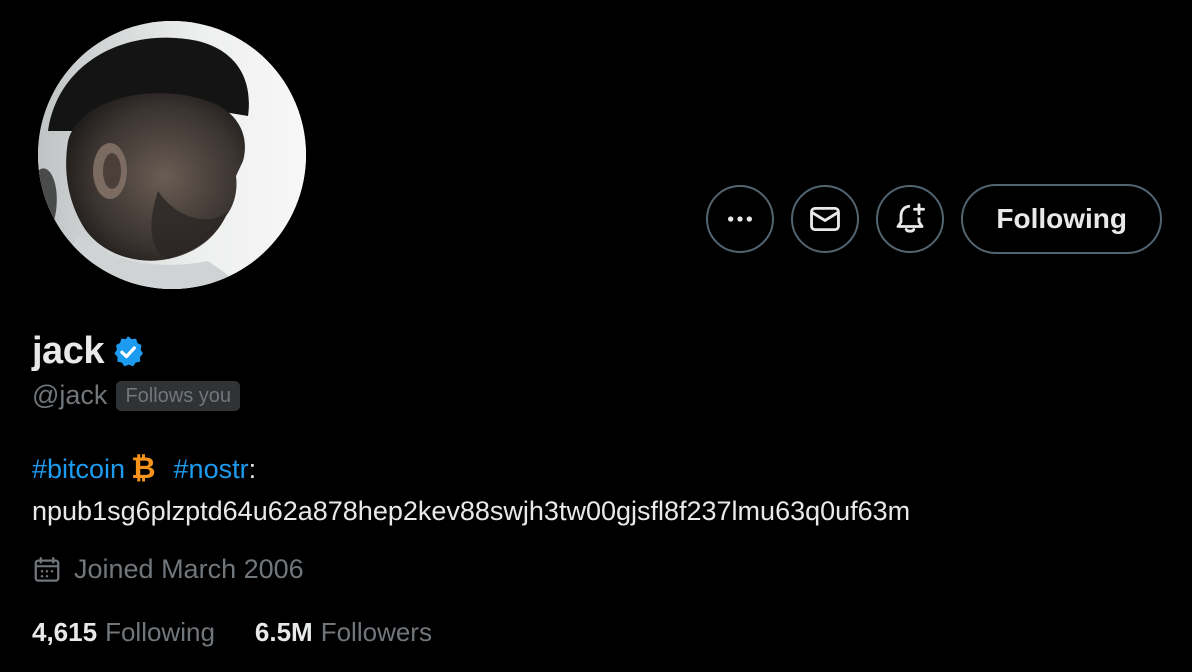 Image resolution: width=1192 pixels, height=672 pixels. What do you see at coordinates (78, 469) in the screenshot?
I see `hashtag-bitcoin-link: #bitcoin` at bounding box center [78, 469].